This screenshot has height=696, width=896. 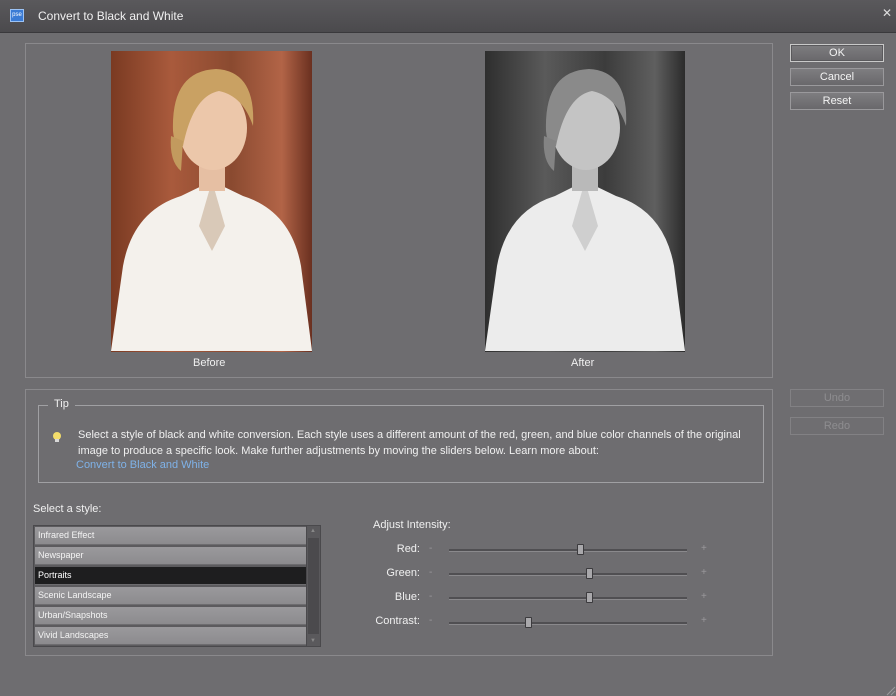 What do you see at coordinates (568, 573) in the screenshot?
I see `green-slider` at bounding box center [568, 573].